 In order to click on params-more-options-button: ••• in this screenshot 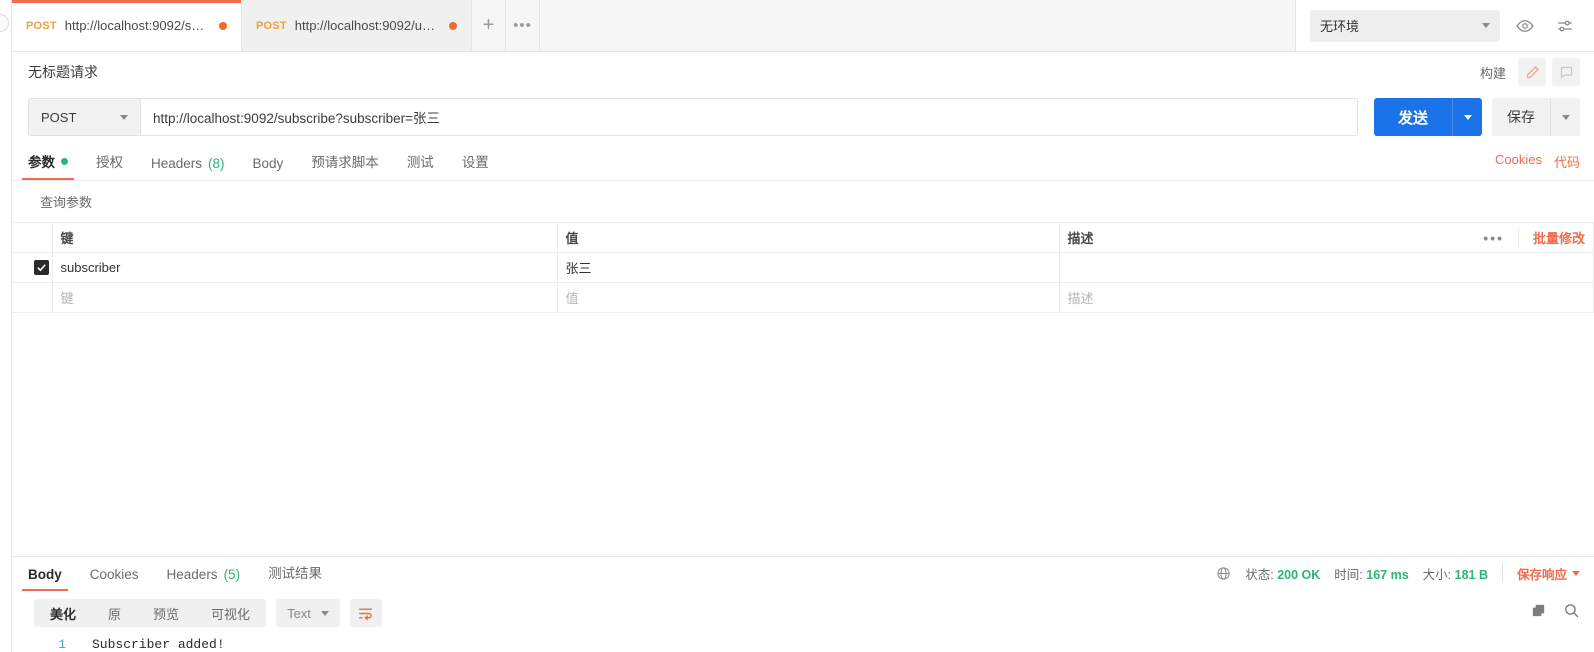, I will do `click(1493, 238)`.